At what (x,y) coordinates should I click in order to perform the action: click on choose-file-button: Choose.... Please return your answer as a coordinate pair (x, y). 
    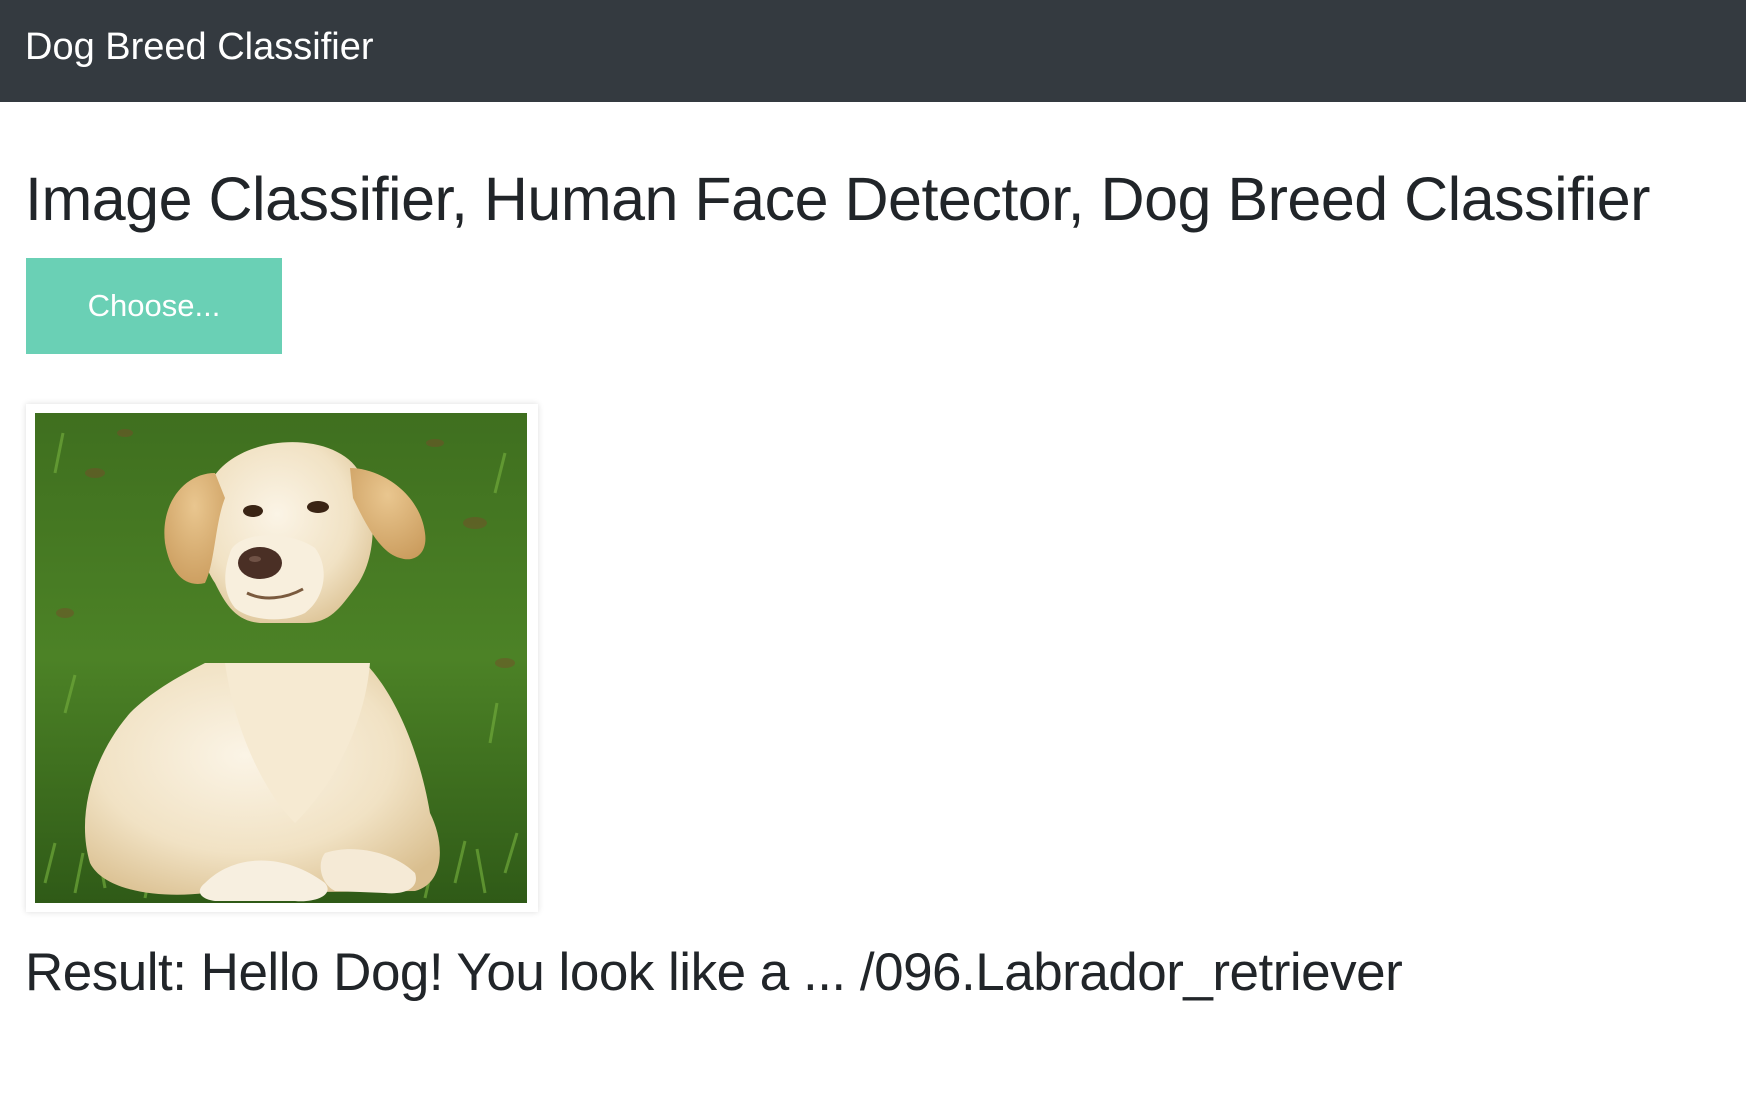
    Looking at the image, I should click on (154, 306).